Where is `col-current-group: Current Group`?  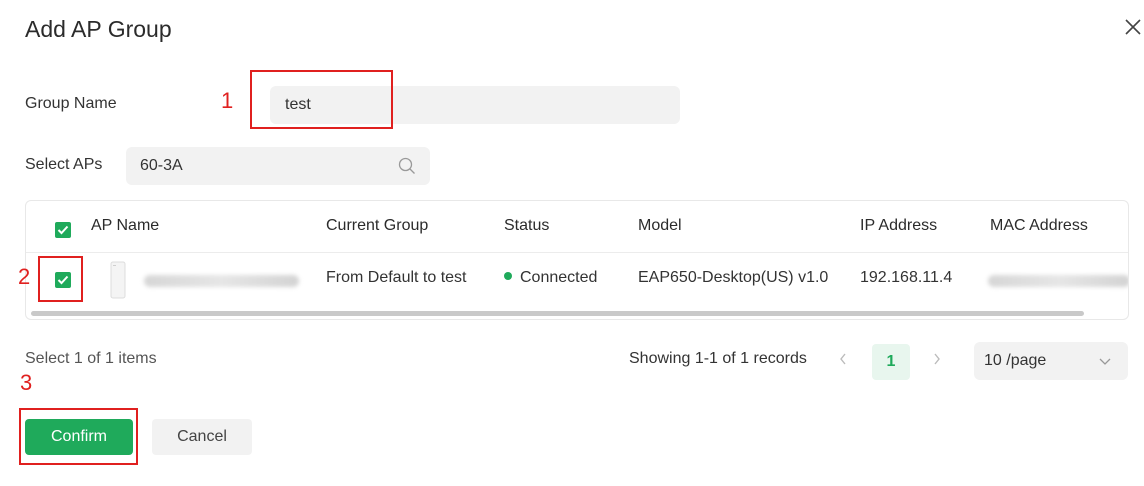 col-current-group: Current Group is located at coordinates (377, 226).